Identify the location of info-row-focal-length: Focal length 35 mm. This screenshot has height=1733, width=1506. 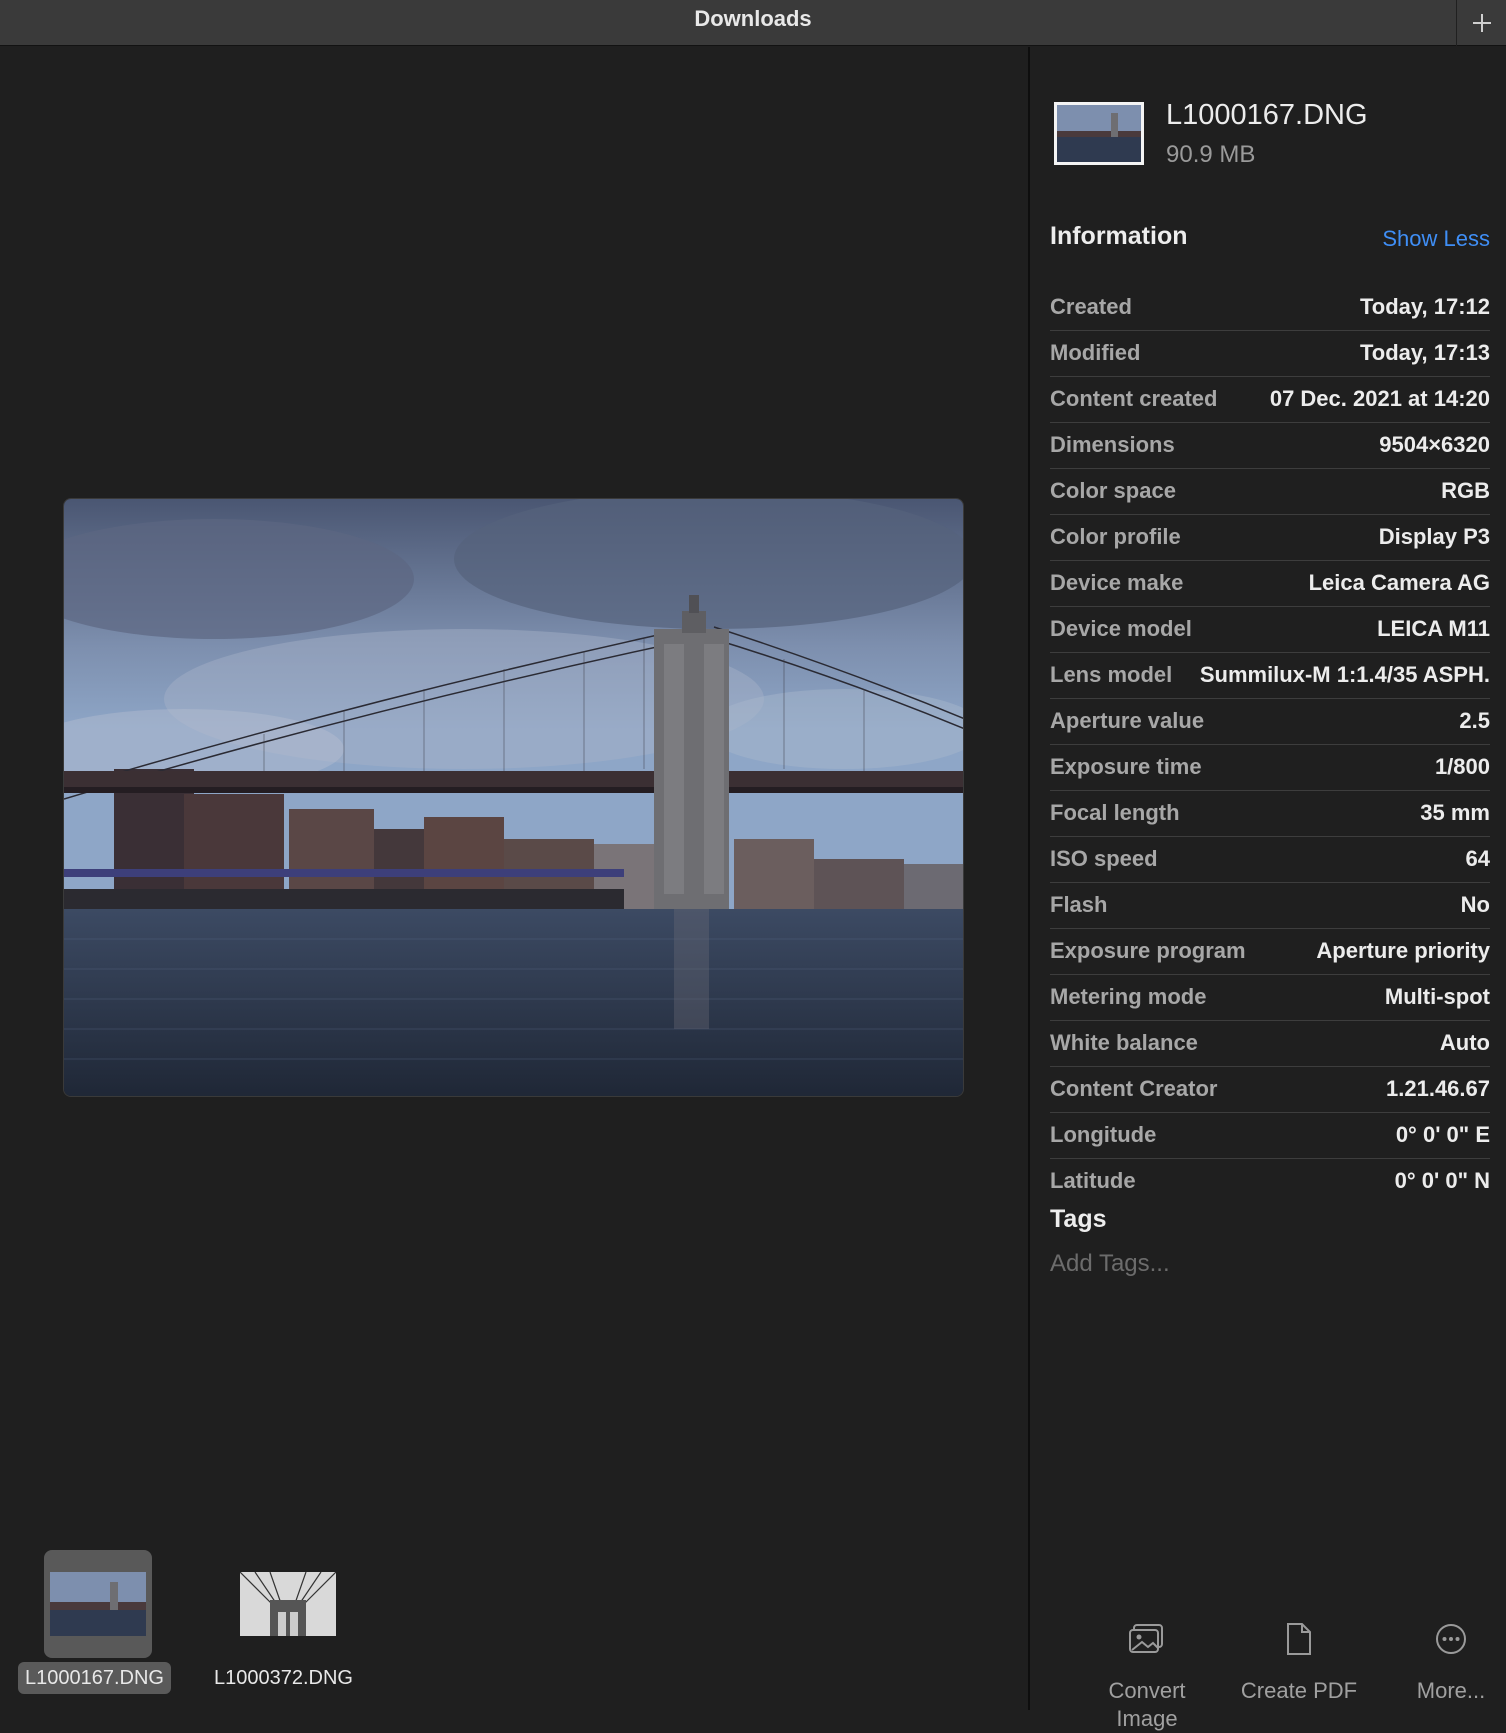
(1270, 814).